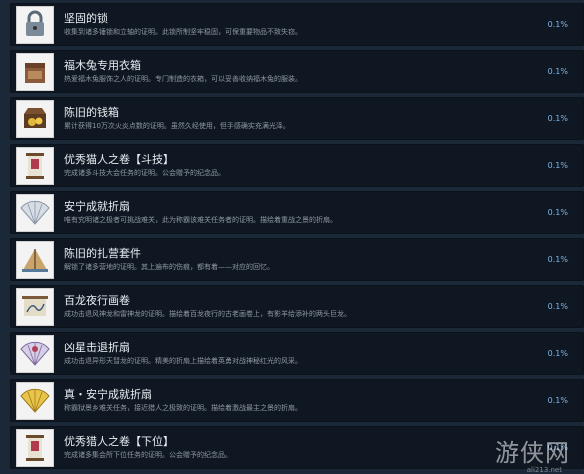 The height and width of the screenshot is (474, 584). I want to click on achievement-description: 成功击退异形天彗龙的证明。精美的折扇上描绘着英勇对战神秘红光的风采。, so click(183, 361).